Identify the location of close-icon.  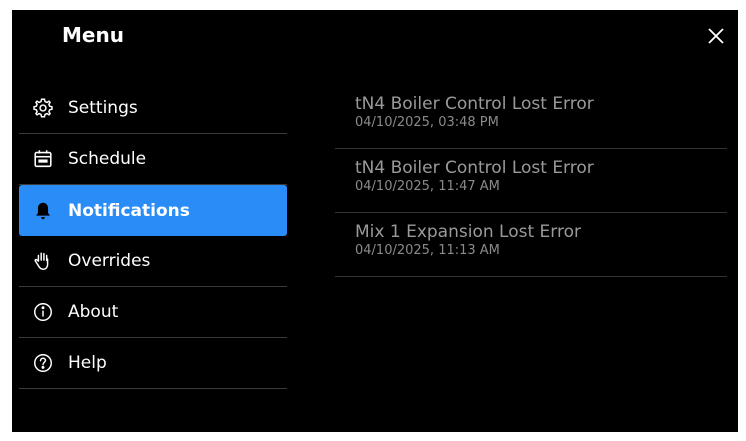
(716, 36).